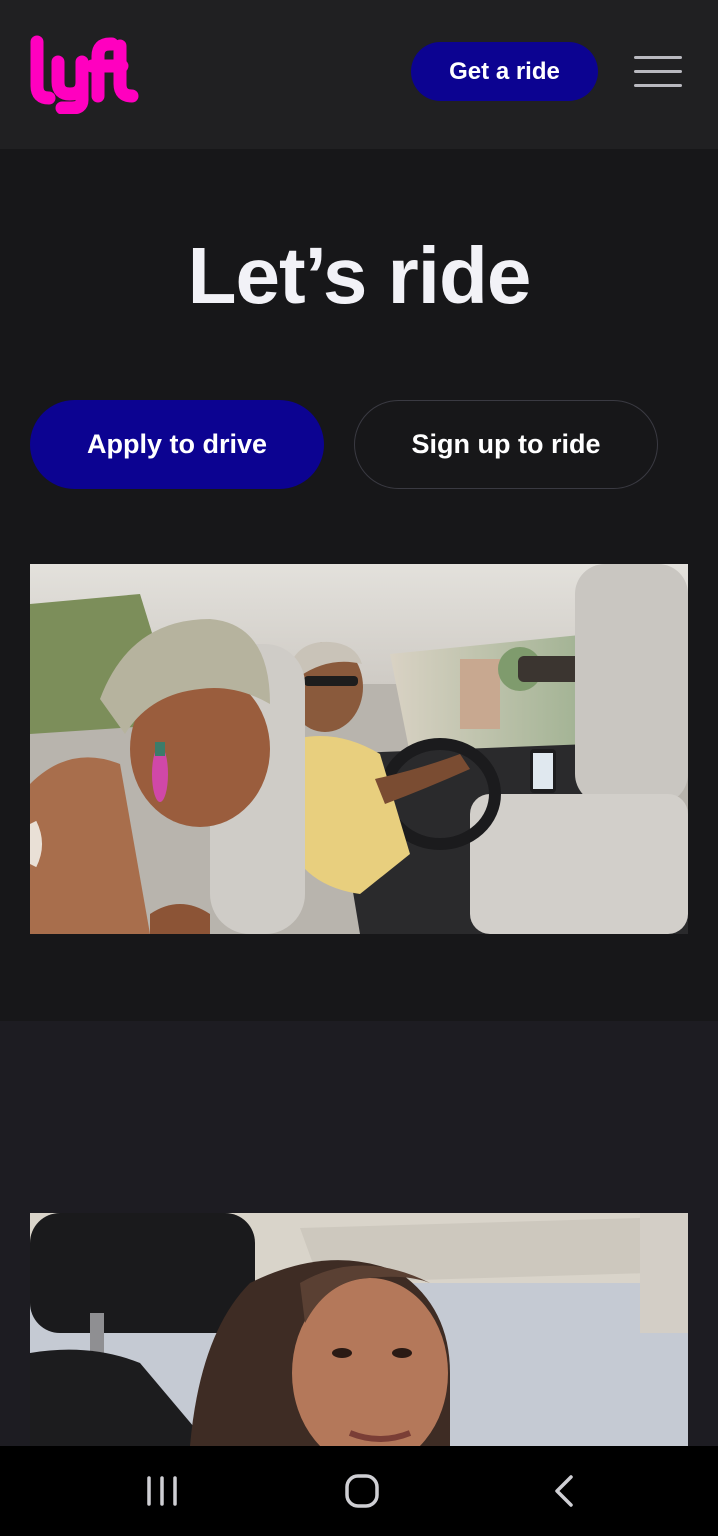  Describe the element at coordinates (359, 74) in the screenshot. I see `top-header: Get a ride` at that location.